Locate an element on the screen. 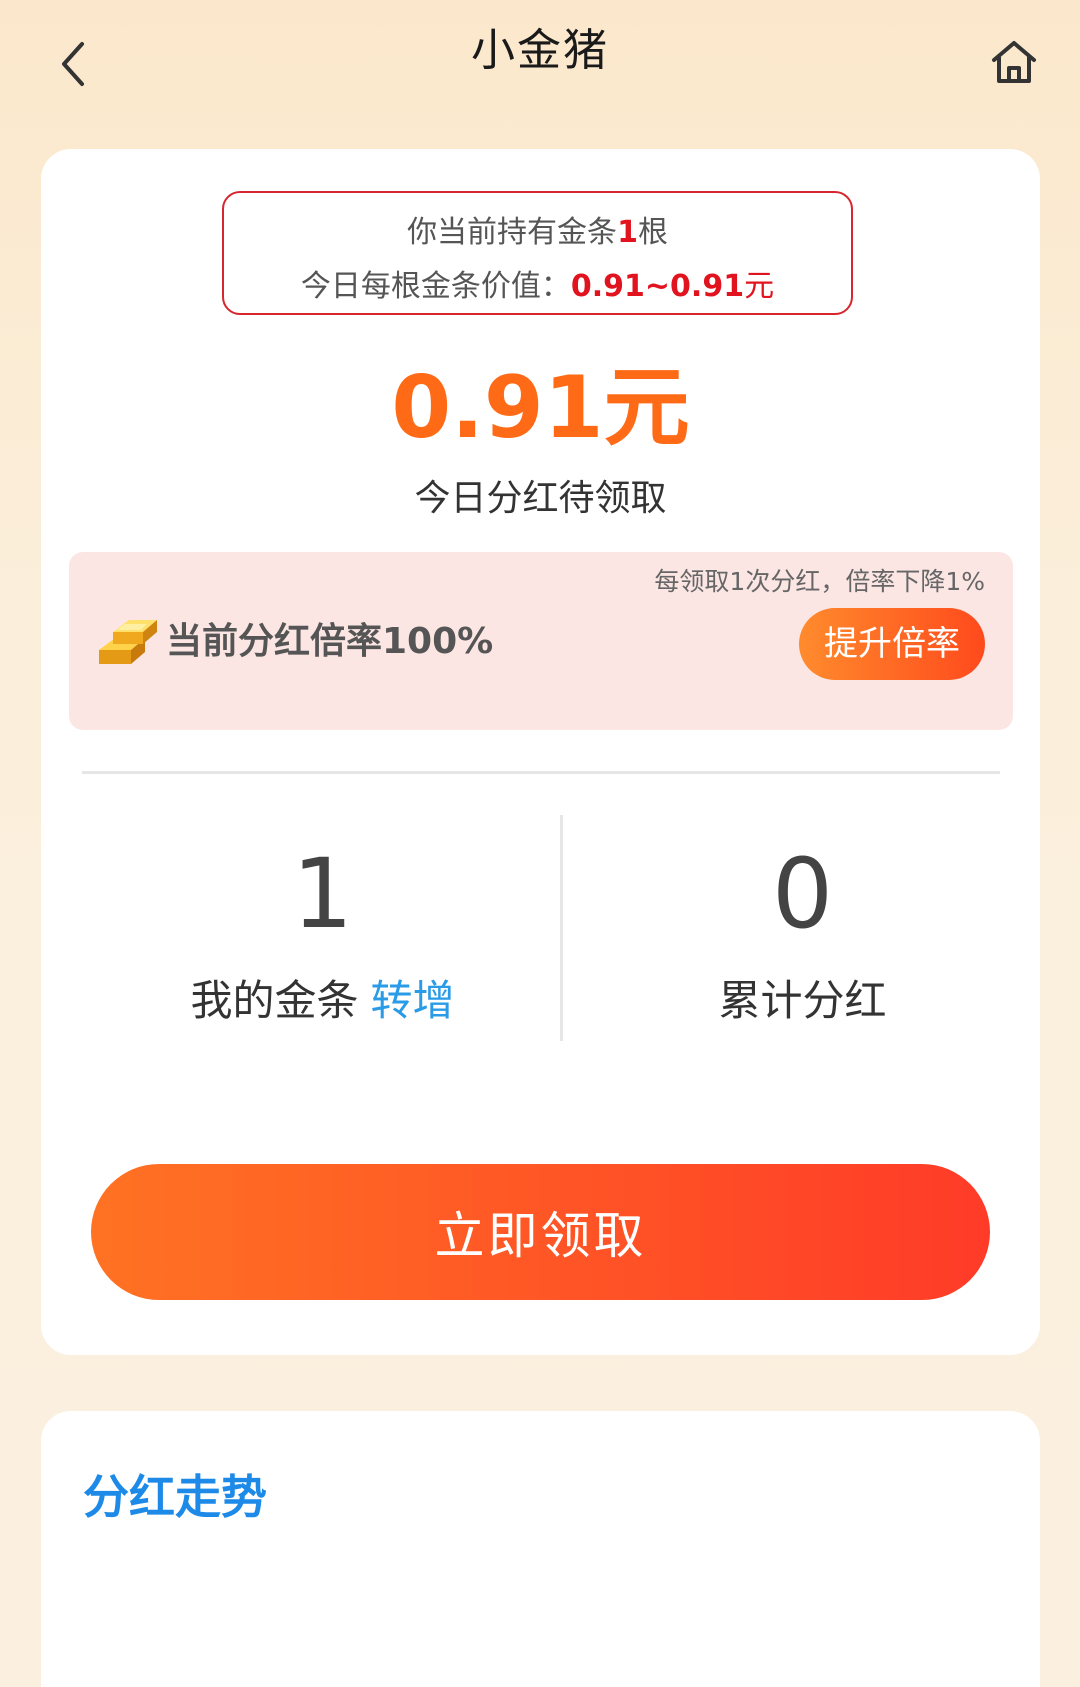 The image size is (1080, 1687). gold-value-unit: 元 is located at coordinates (759, 286).